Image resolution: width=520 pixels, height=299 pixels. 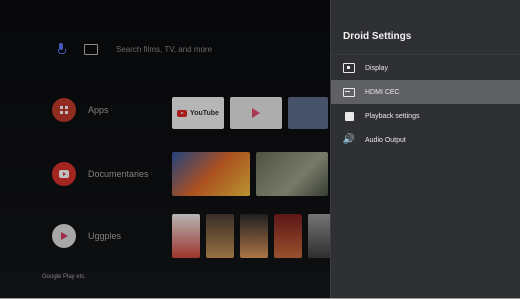 I want to click on youtube-icon, so click(x=182, y=113).